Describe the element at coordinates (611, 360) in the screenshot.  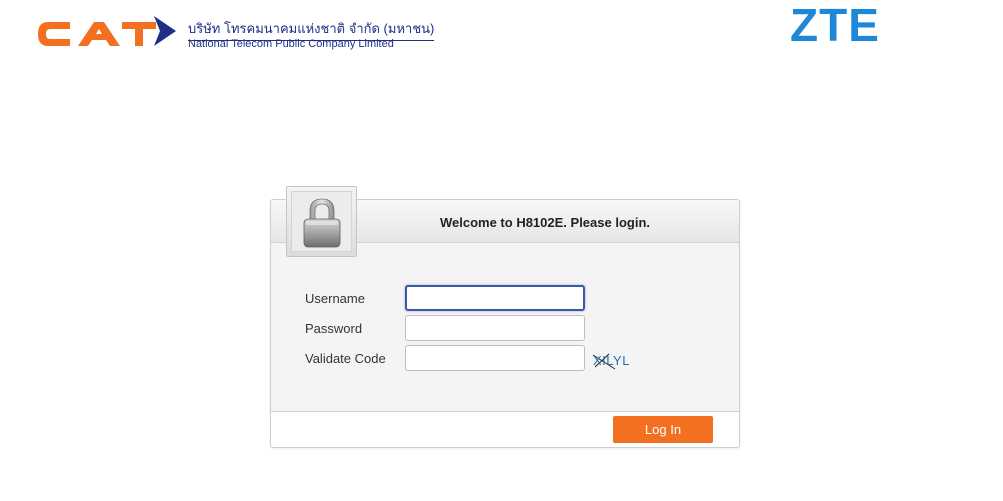
I see `captcha-text: XILYL` at that location.